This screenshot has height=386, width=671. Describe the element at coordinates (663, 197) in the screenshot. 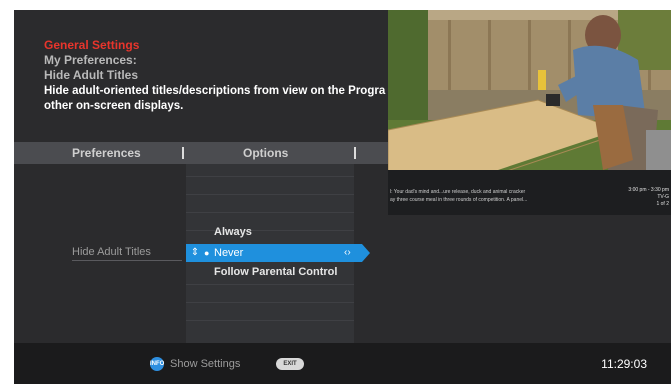

I see `program-rating: TV-G` at that location.